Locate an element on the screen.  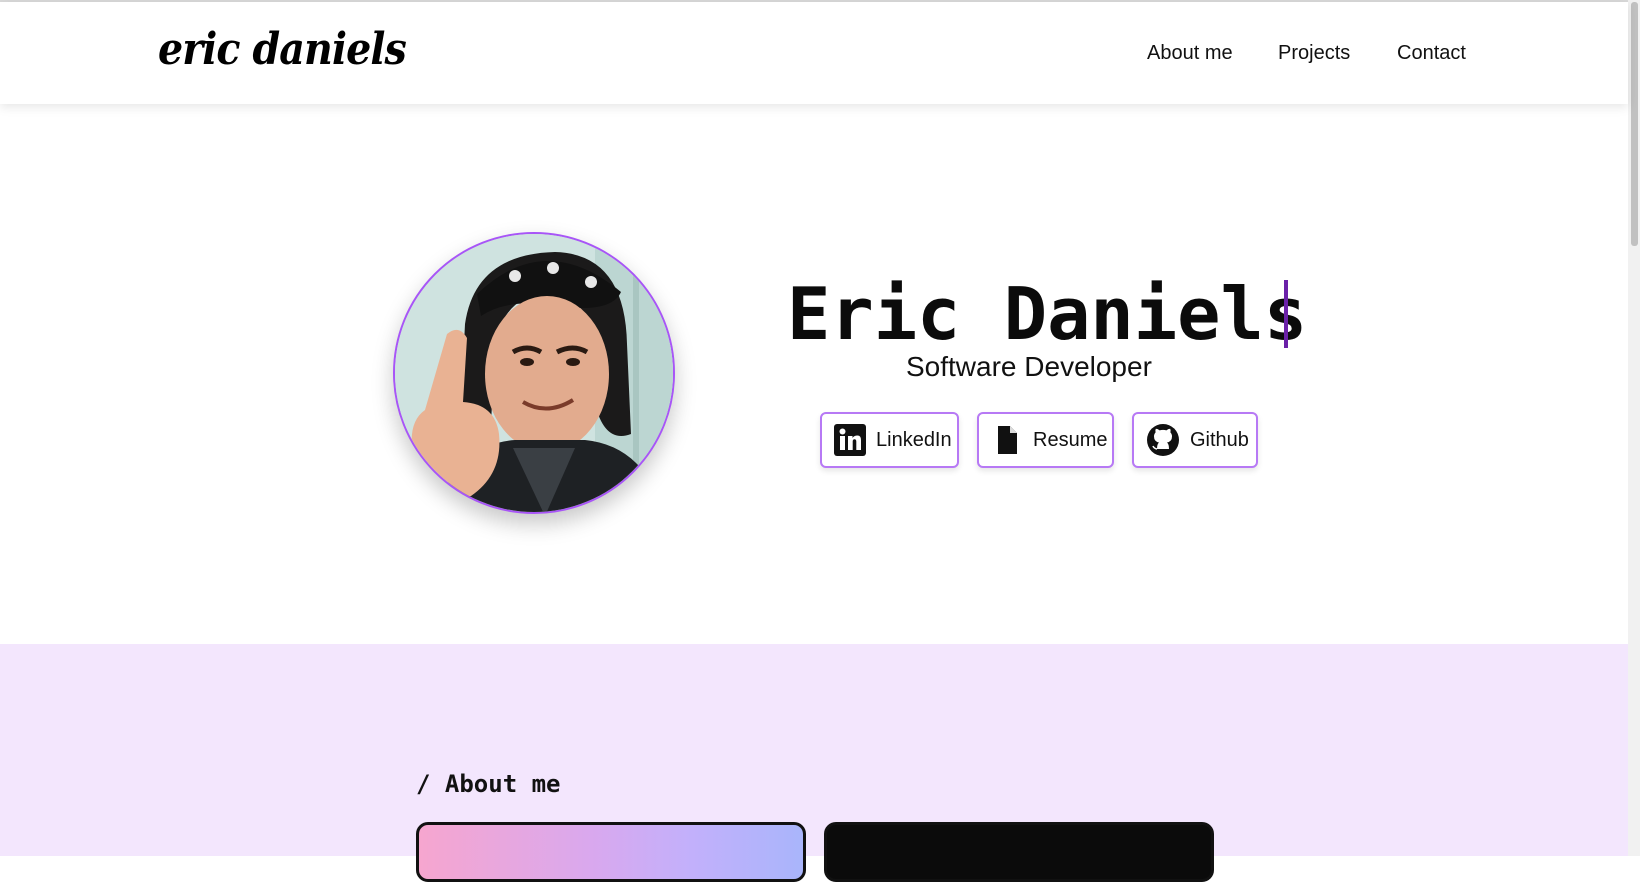
resume-button: Resume is located at coordinates (1045, 440).